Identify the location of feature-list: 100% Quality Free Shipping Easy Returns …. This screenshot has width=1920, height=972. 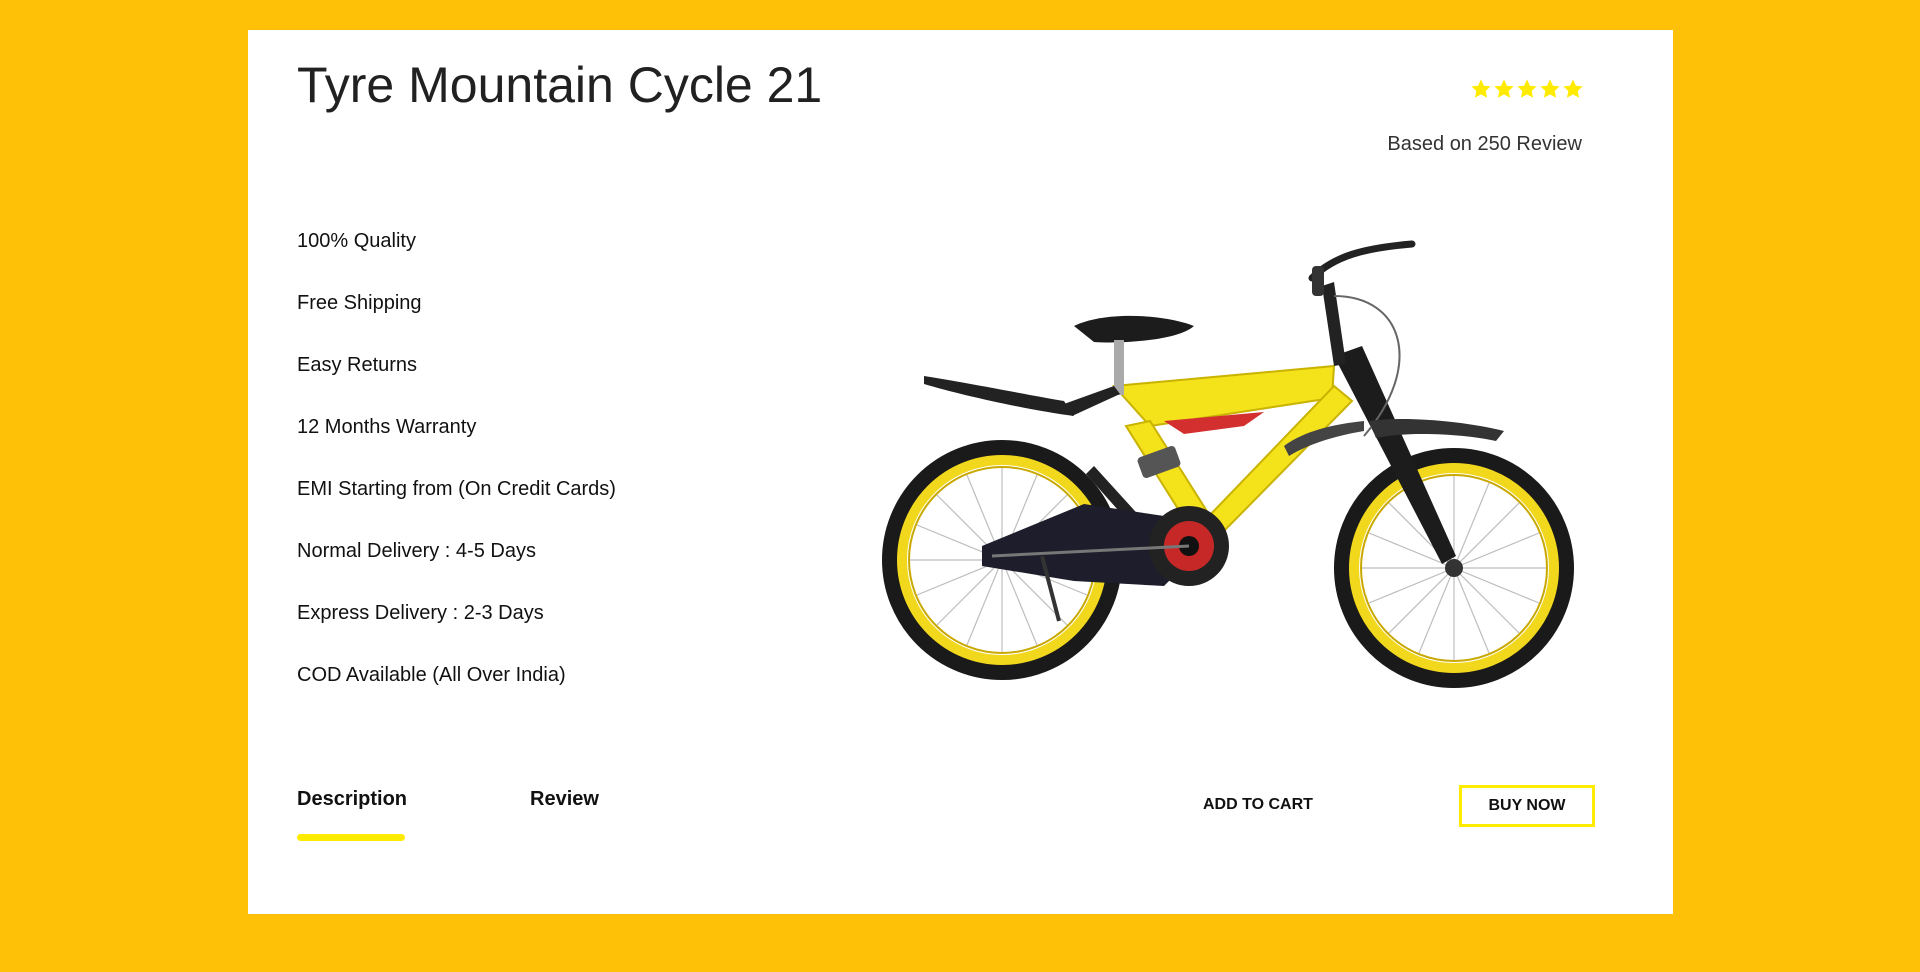
(456, 477).